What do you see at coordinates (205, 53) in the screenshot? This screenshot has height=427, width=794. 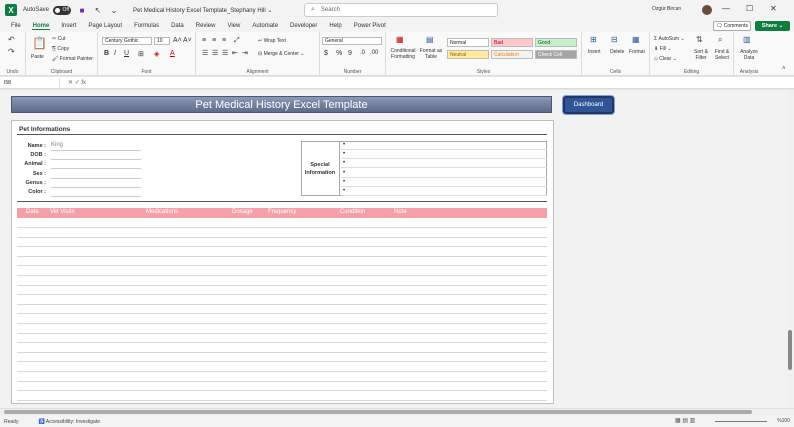 I see `align-left-icon: ☰` at bounding box center [205, 53].